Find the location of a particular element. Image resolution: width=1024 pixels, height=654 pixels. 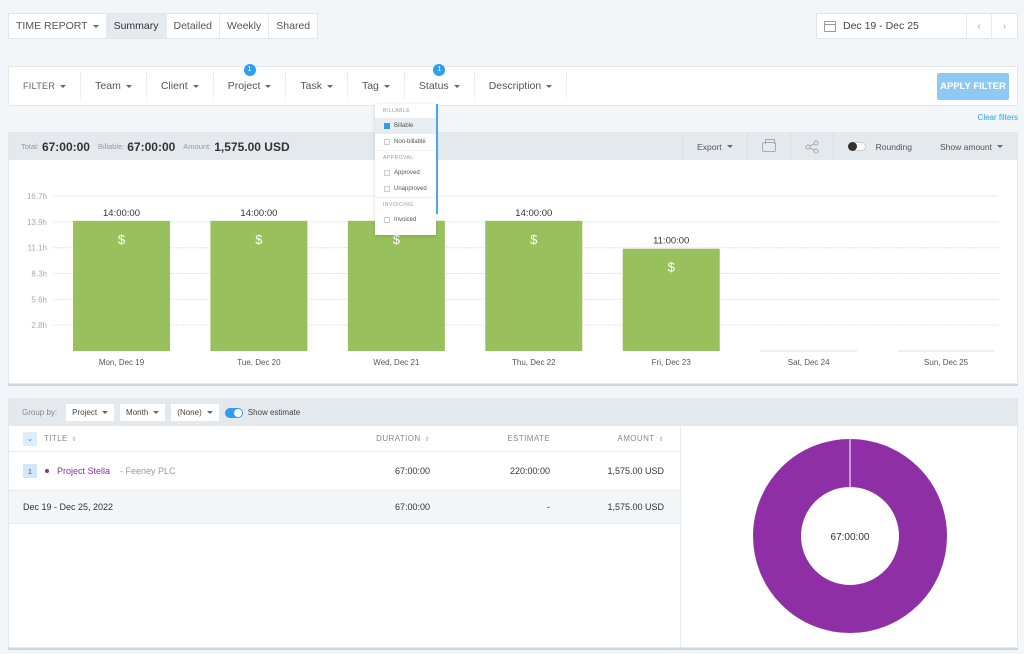

share-icon is located at coordinates (812, 146).